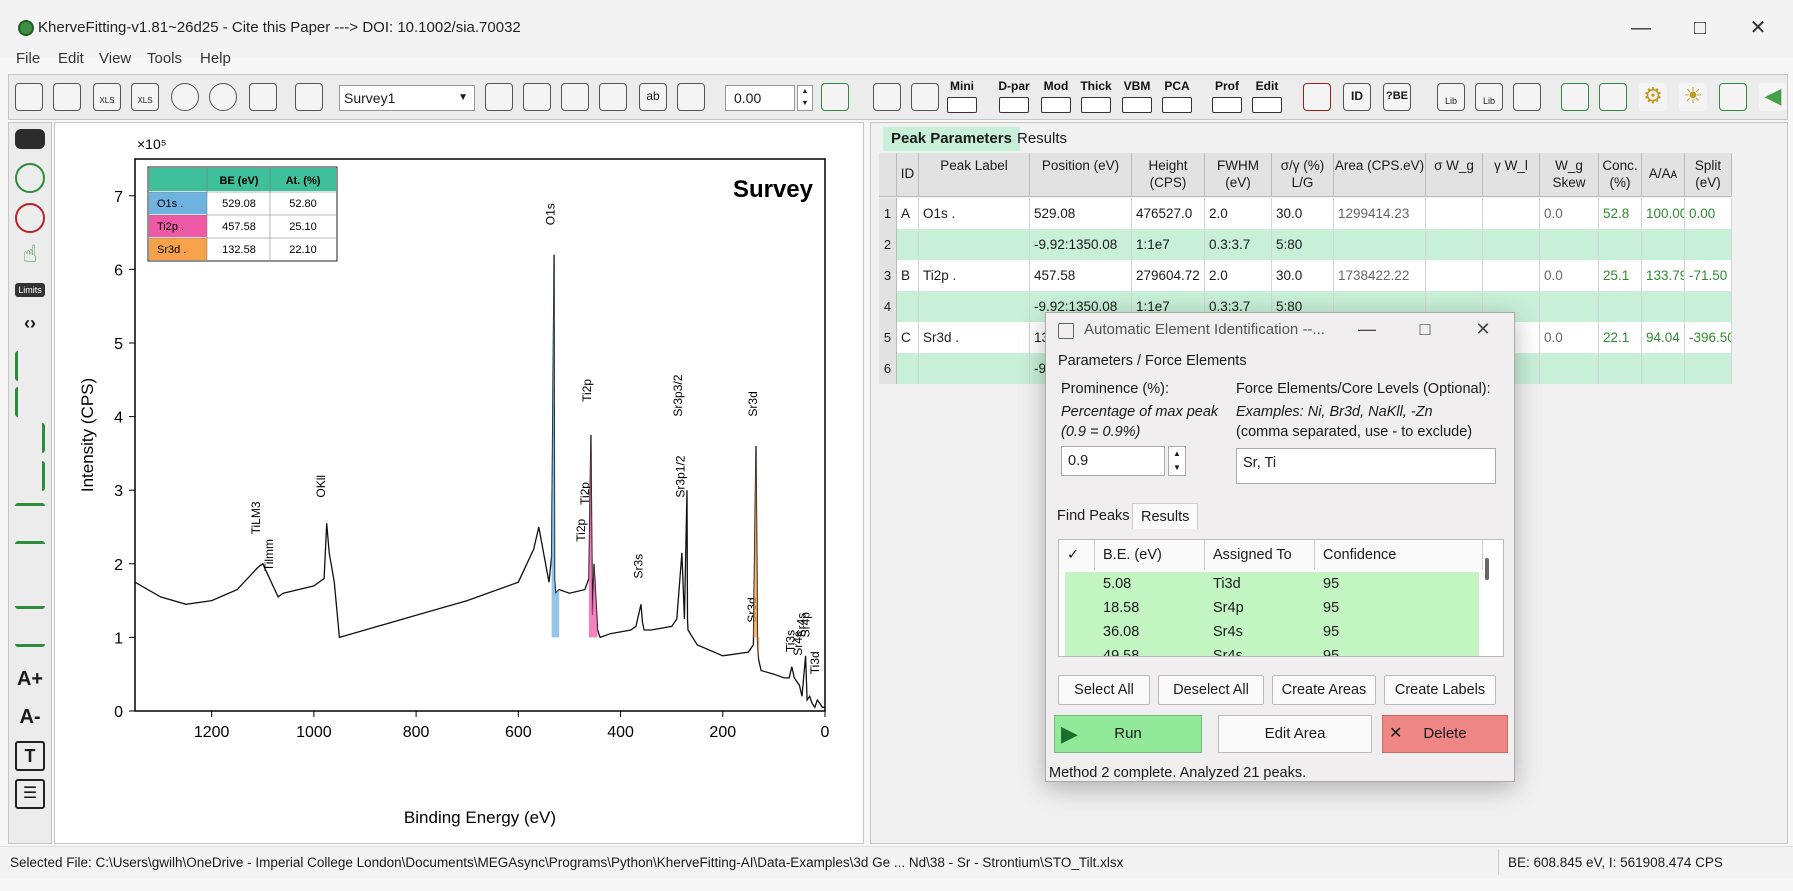 This screenshot has height=891, width=1793. Describe the element at coordinates (1177, 86) in the screenshot. I see `pca-label: PCA` at that location.